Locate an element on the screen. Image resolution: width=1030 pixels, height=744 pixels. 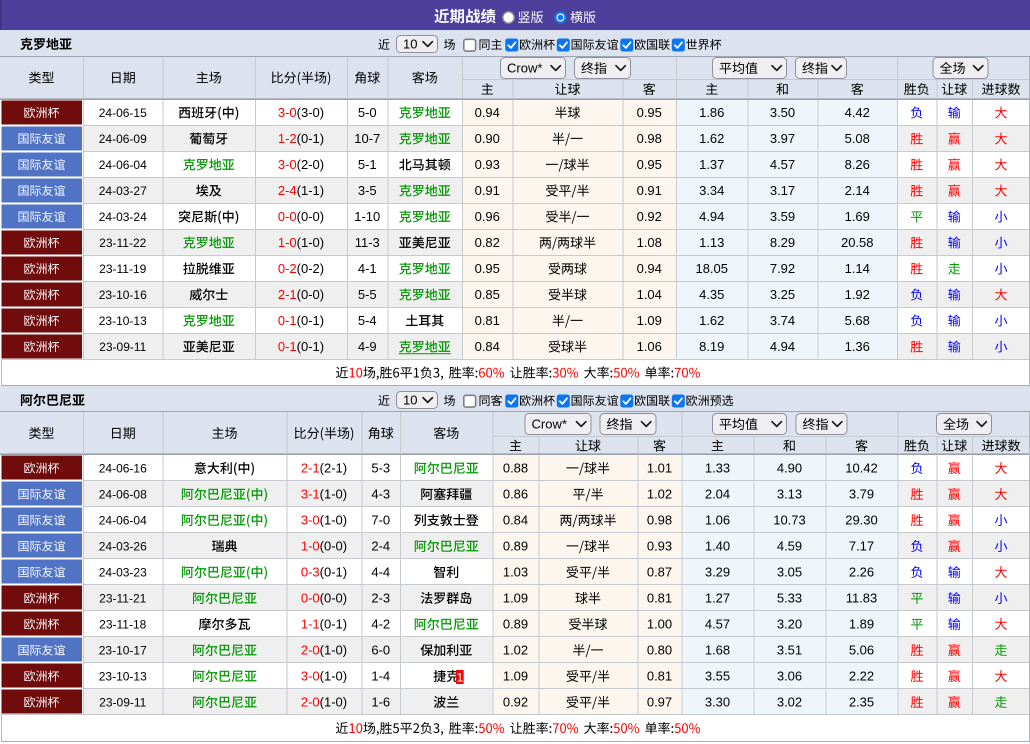
svg-text: 24-03-23 is located at coordinates (123, 572).